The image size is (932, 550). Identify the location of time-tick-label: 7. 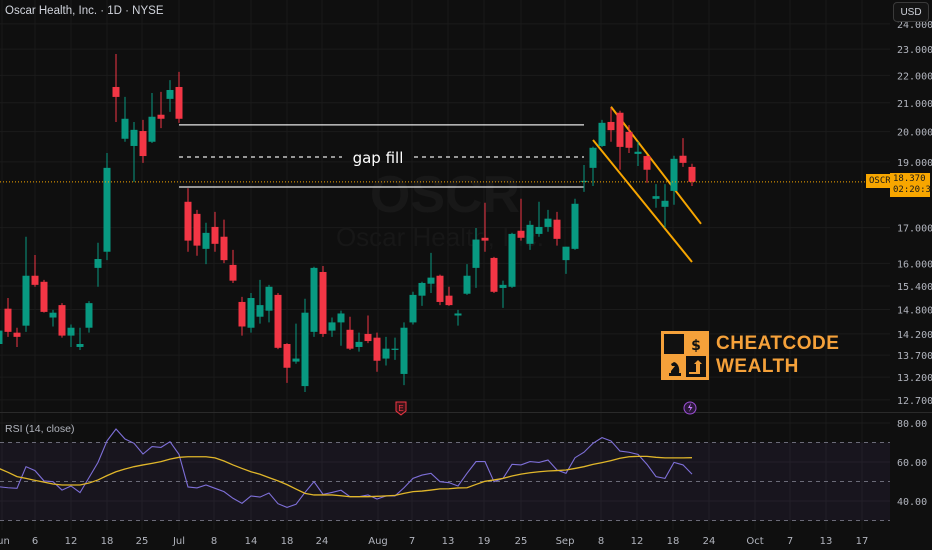
(790, 541).